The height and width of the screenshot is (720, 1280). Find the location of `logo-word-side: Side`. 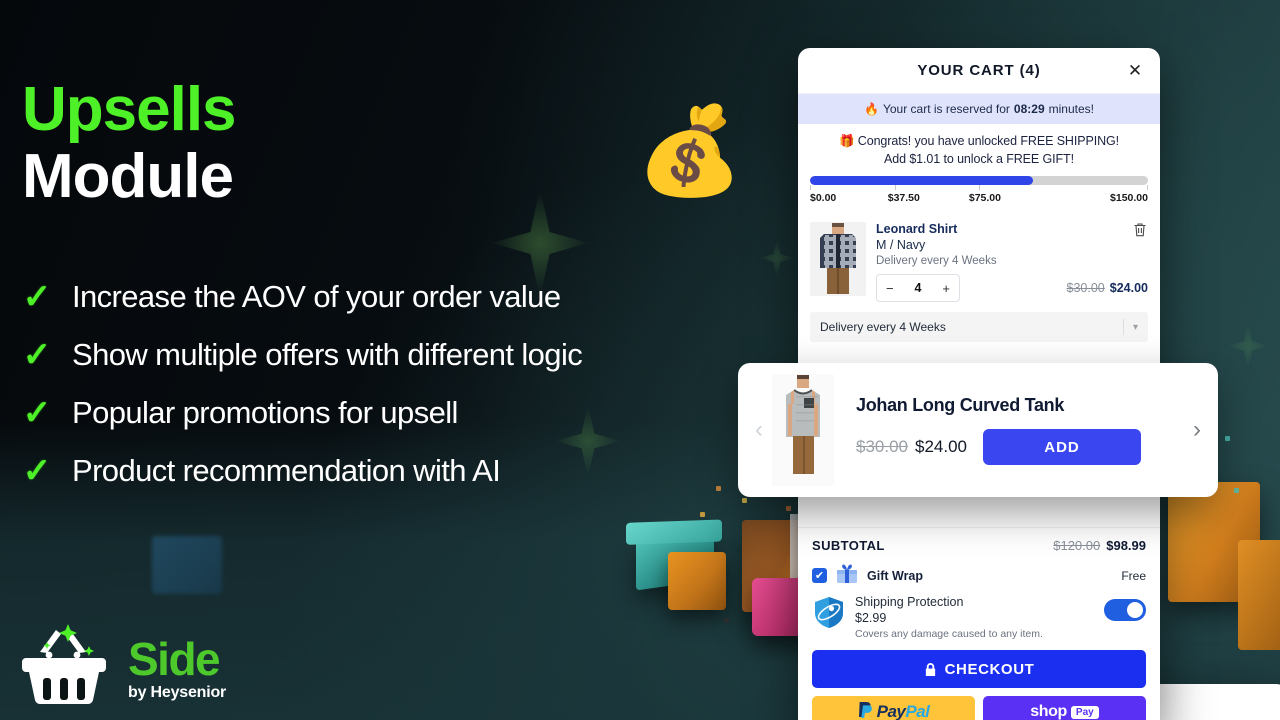

logo-word-side: Side is located at coordinates (174, 659).